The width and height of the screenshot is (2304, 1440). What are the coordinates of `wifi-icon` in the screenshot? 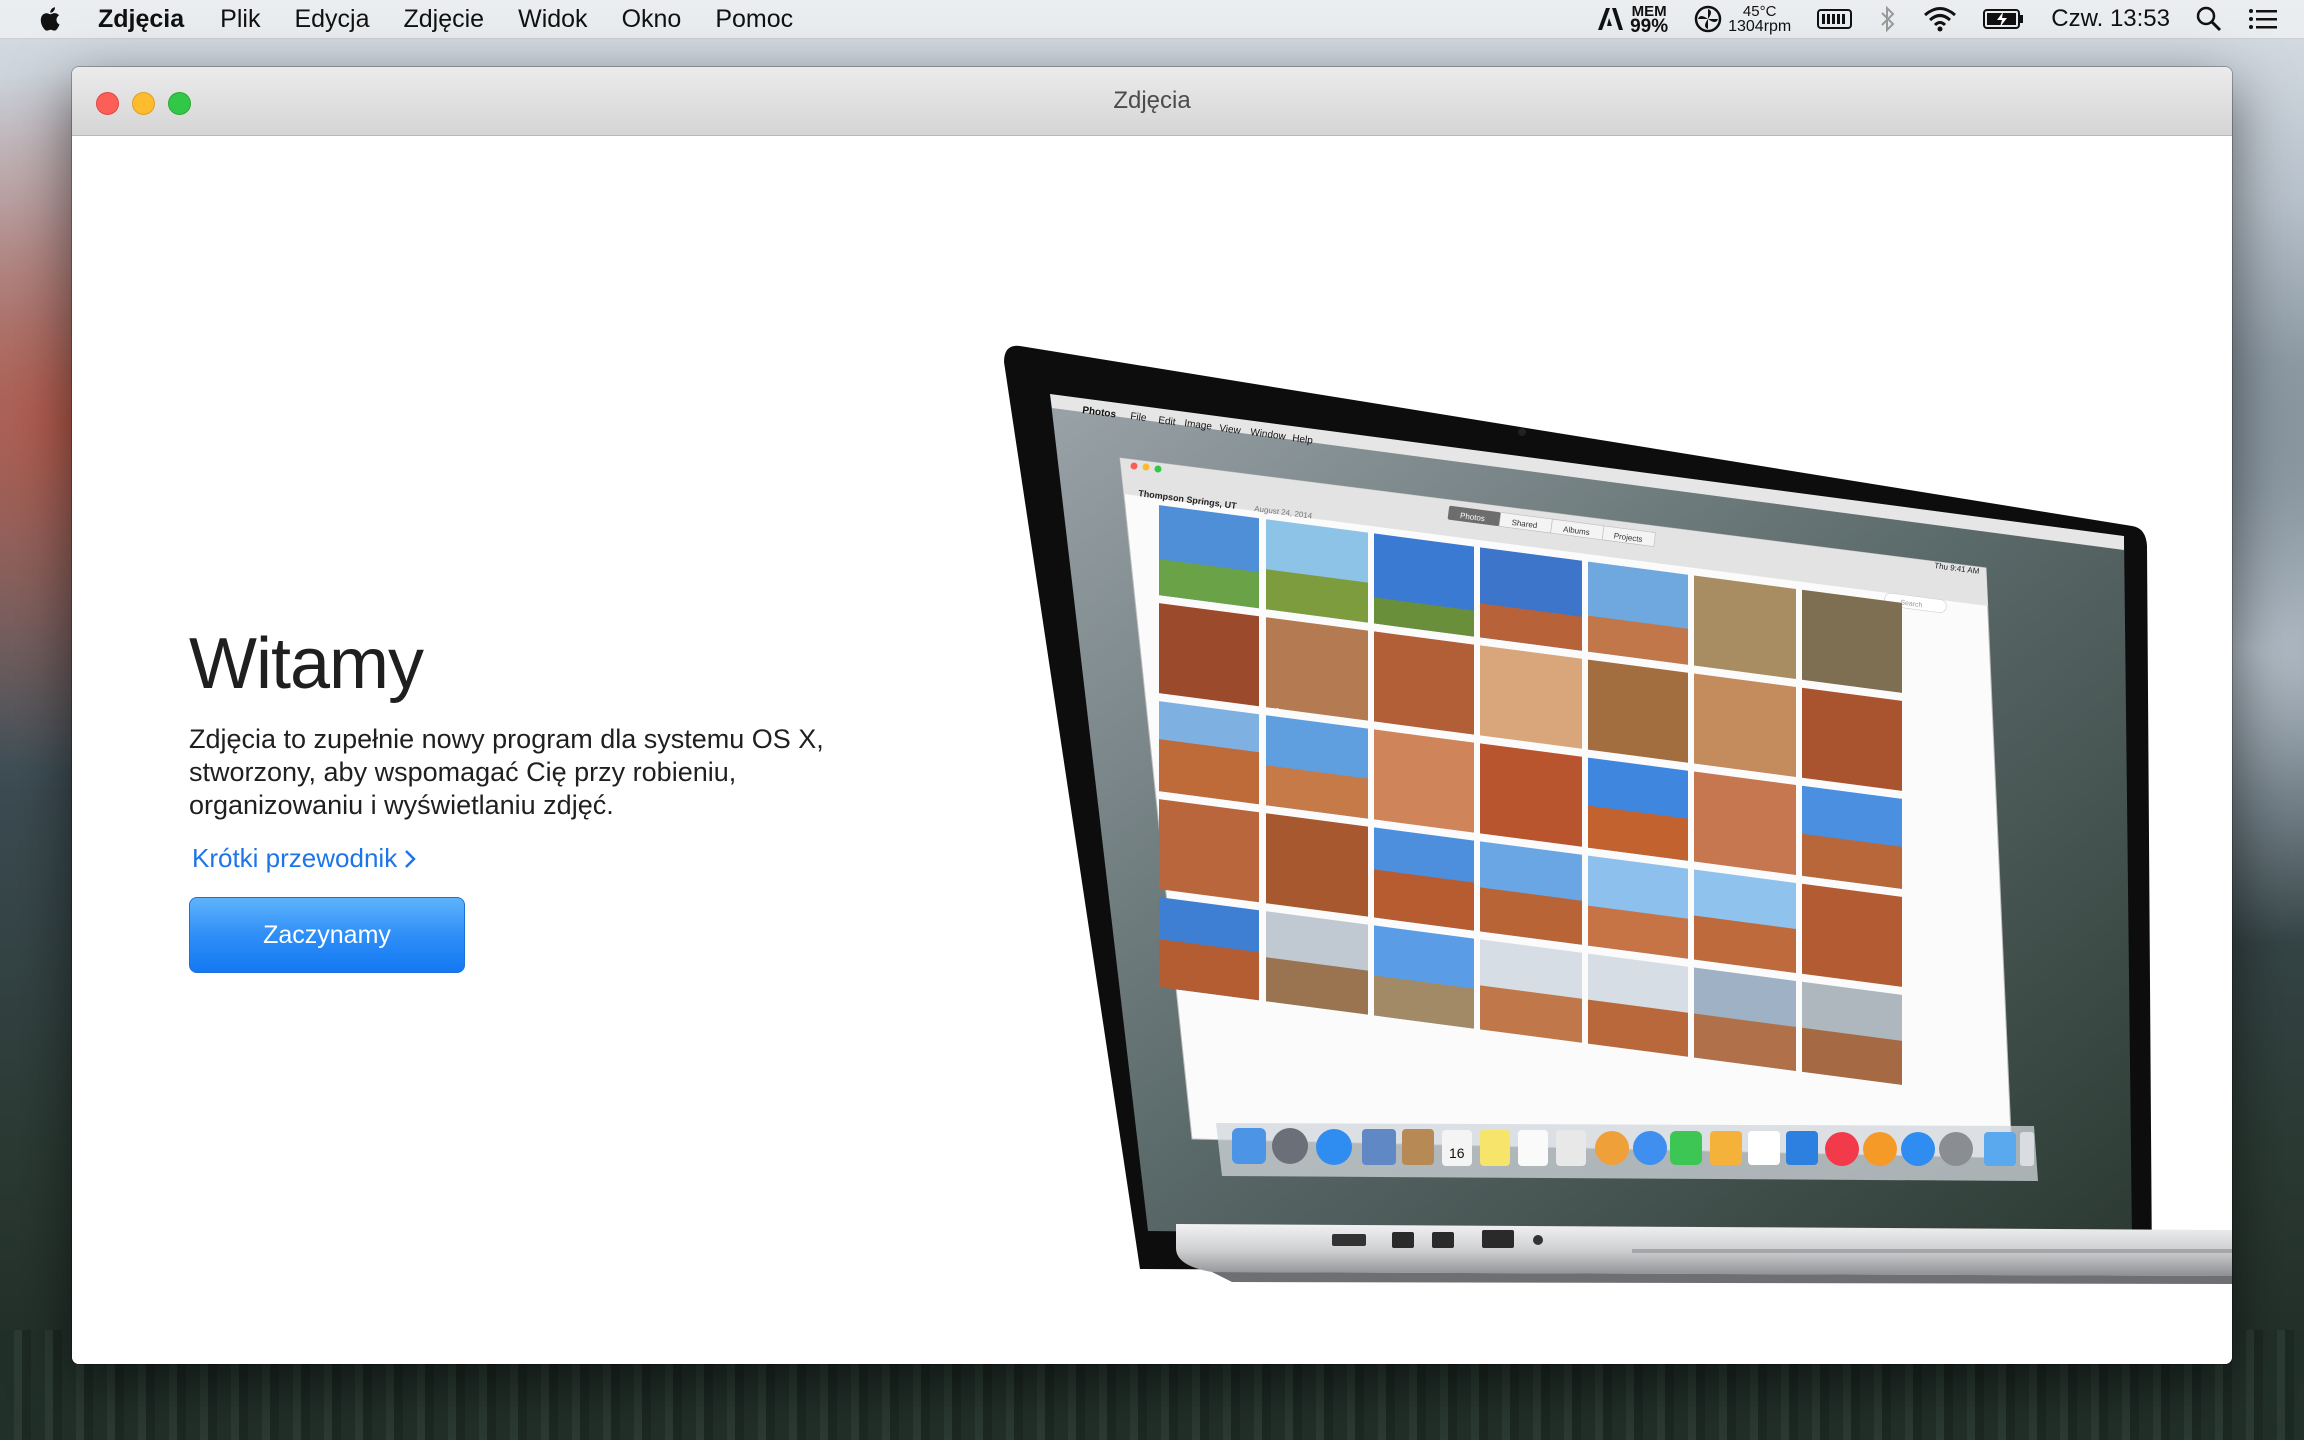 It's located at (1940, 19).